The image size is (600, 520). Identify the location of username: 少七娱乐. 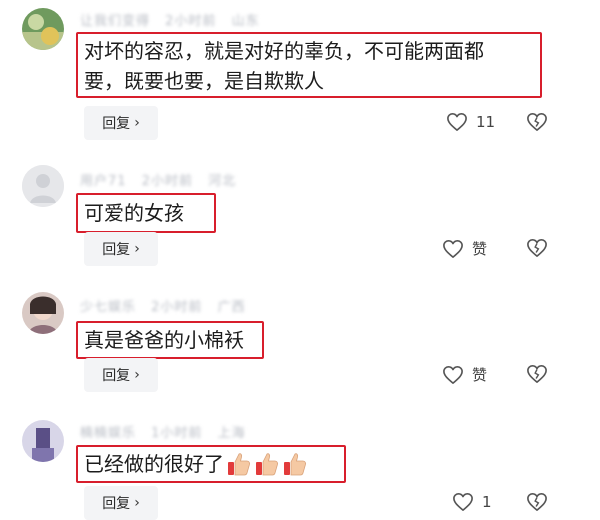
(108, 307).